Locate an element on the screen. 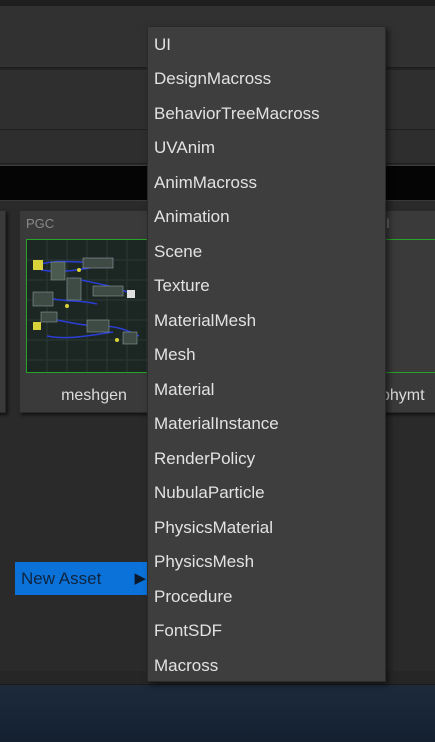 The image size is (435, 742). menu-item-physicsmesh: PhysicsMesh is located at coordinates (267, 561).